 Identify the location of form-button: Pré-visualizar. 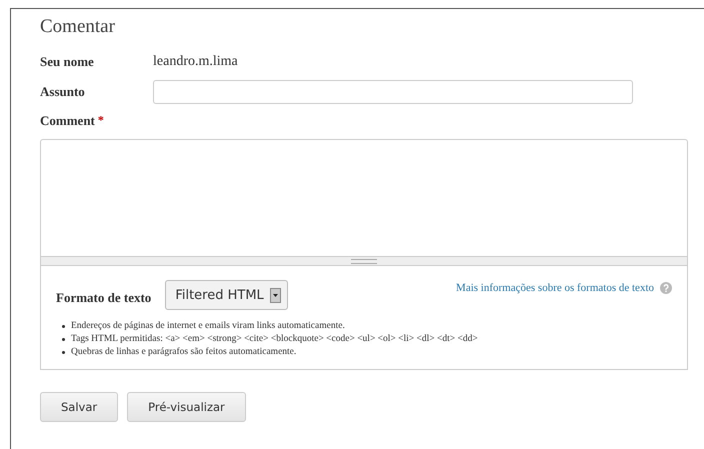
(186, 407).